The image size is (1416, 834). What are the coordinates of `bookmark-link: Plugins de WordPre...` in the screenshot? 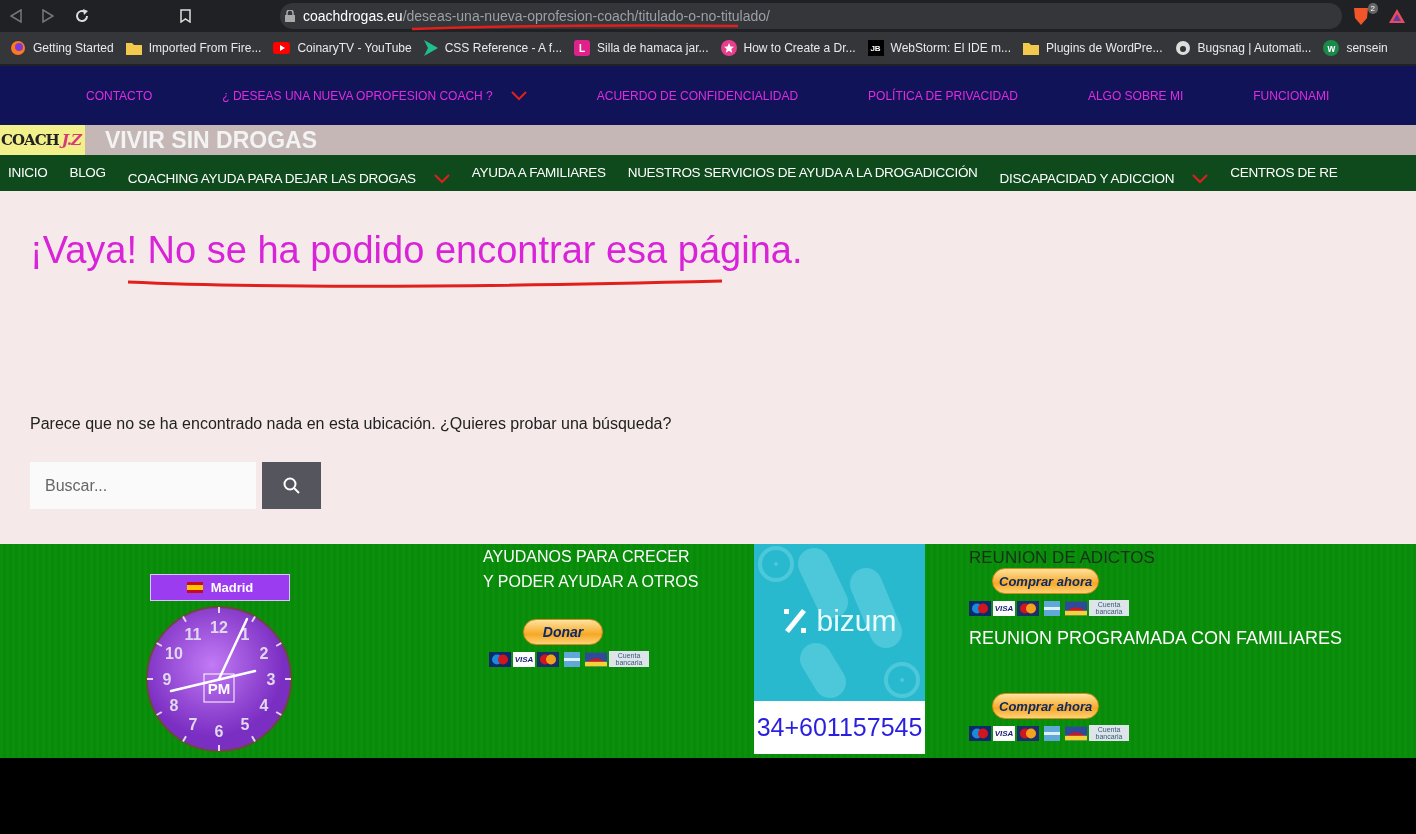 It's located at (1104, 48).